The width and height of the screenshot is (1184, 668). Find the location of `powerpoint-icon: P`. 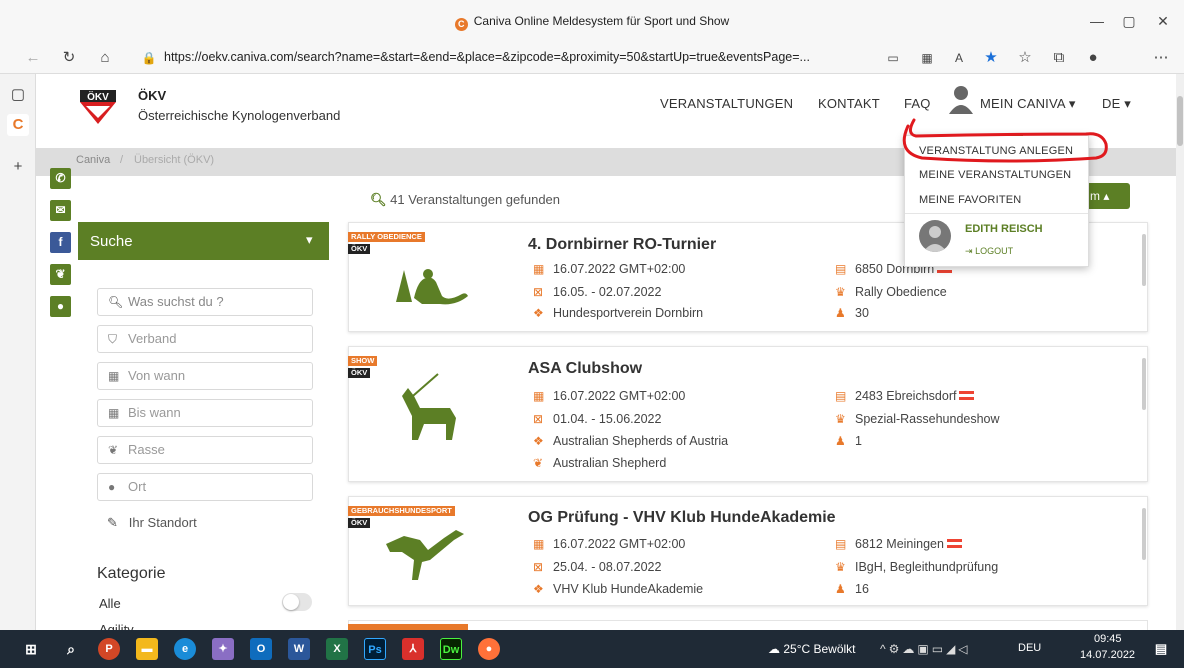

powerpoint-icon: P is located at coordinates (109, 649).